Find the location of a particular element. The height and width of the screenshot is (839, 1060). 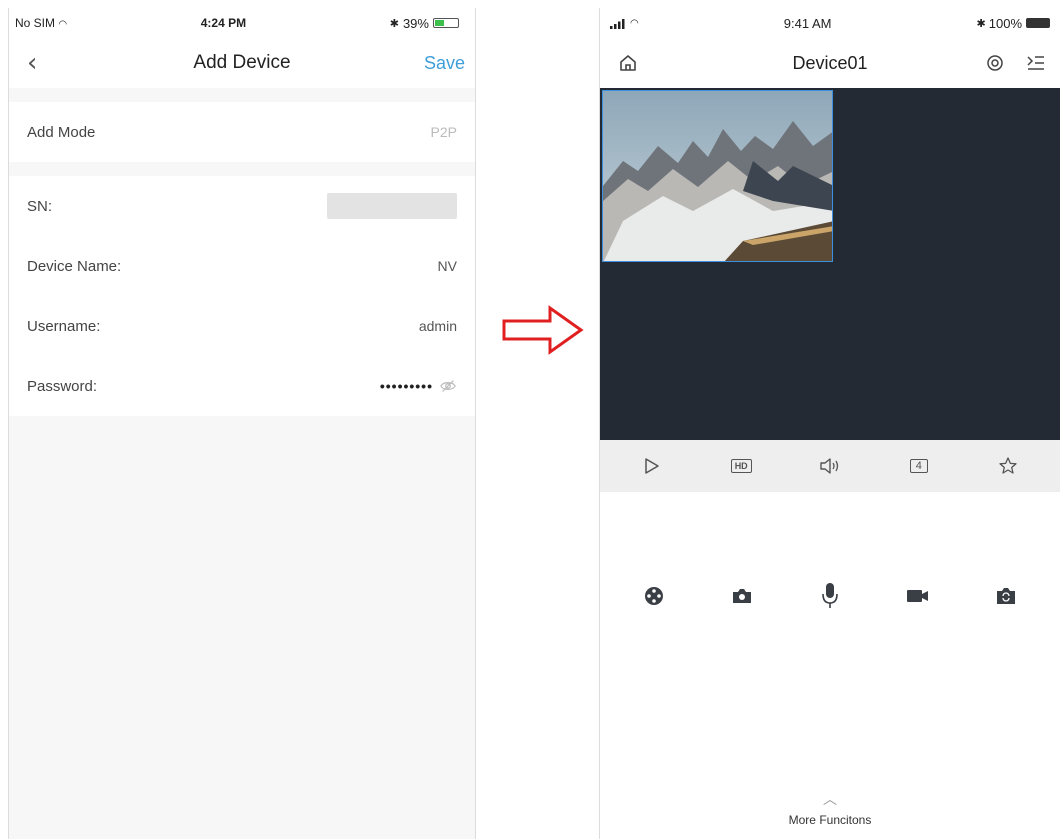

chevron-up-icon: ︿ is located at coordinates (830, 799).